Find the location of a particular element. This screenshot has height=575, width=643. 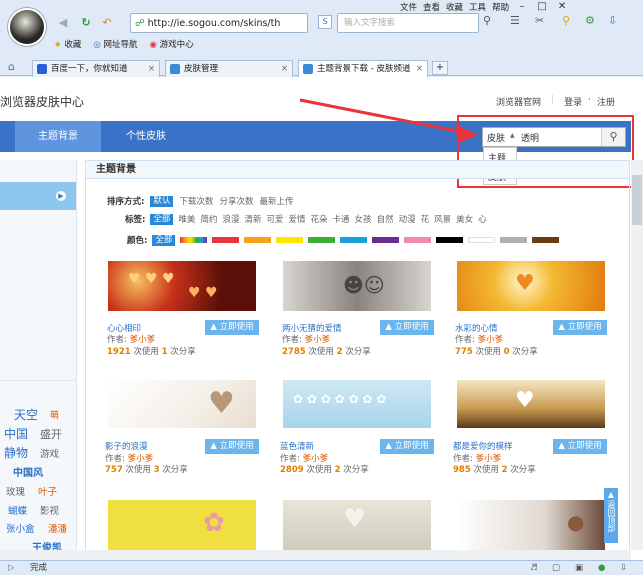

horizontal-scrollbar is located at coordinates (315, 555).